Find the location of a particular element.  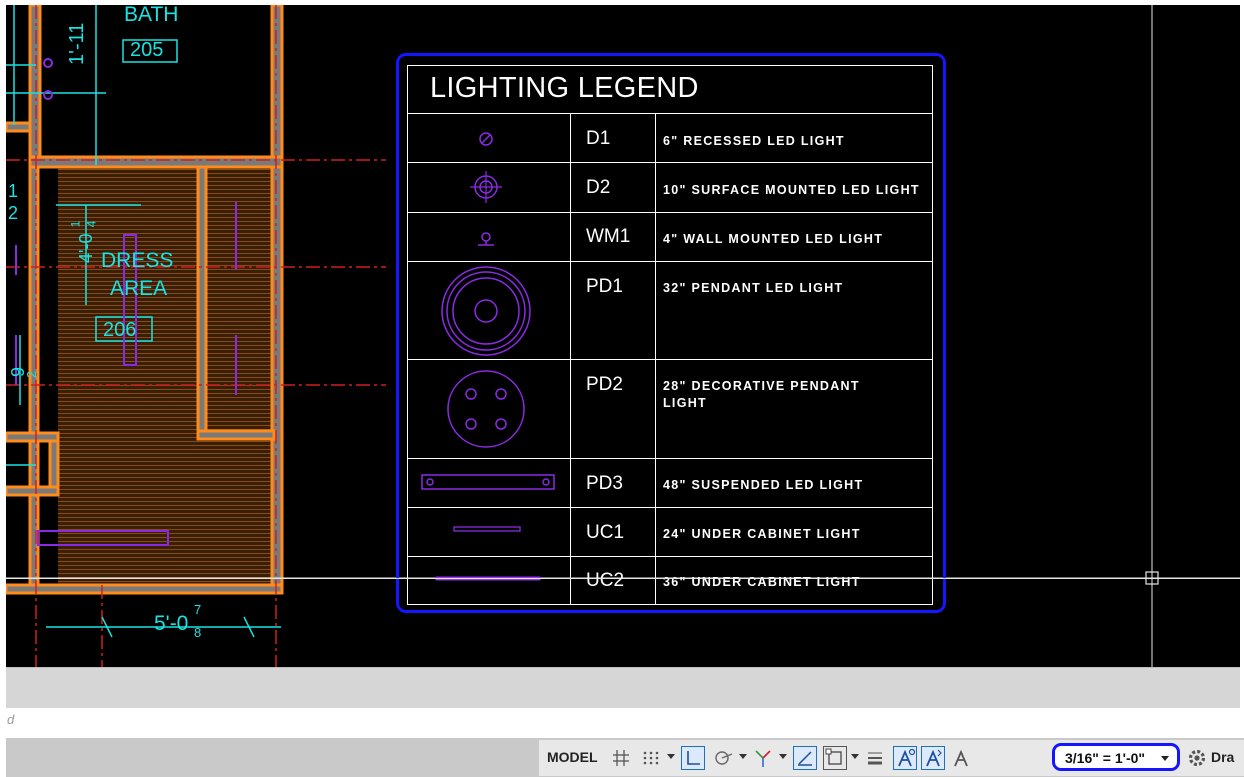

grid-icon is located at coordinates (621, 758).